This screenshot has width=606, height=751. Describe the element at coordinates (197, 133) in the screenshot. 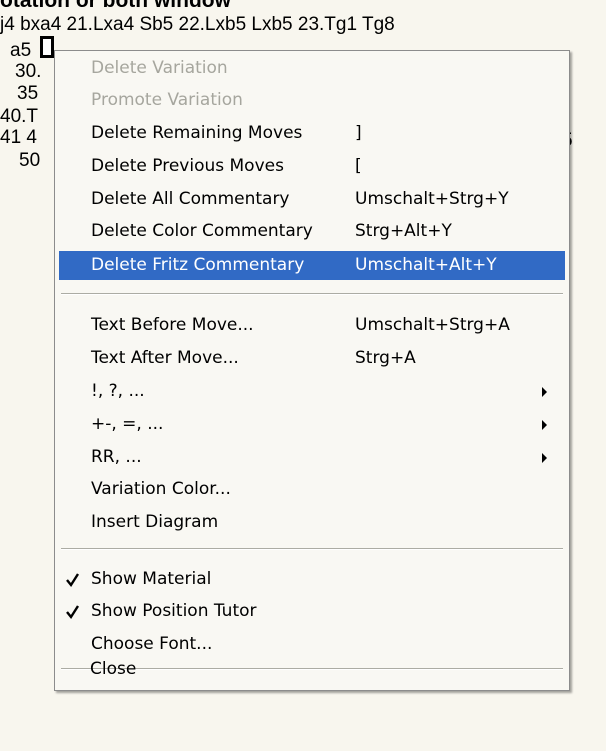

I see `menu-item-label: Delete Remaining Moves` at that location.